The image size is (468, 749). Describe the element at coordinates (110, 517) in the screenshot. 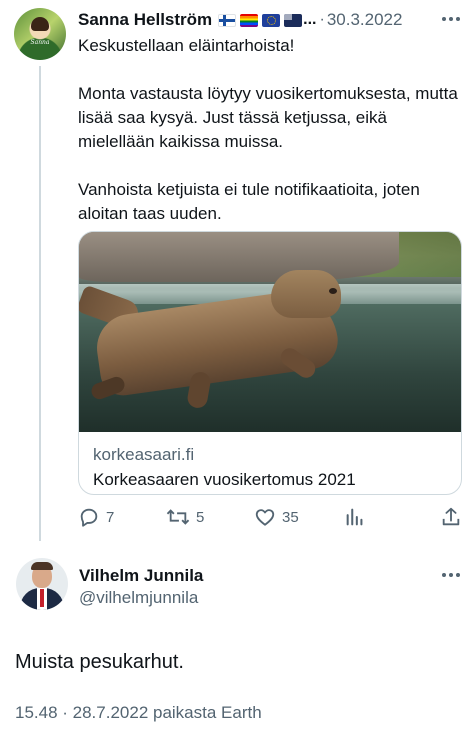

I see `reply-count: 7` at that location.